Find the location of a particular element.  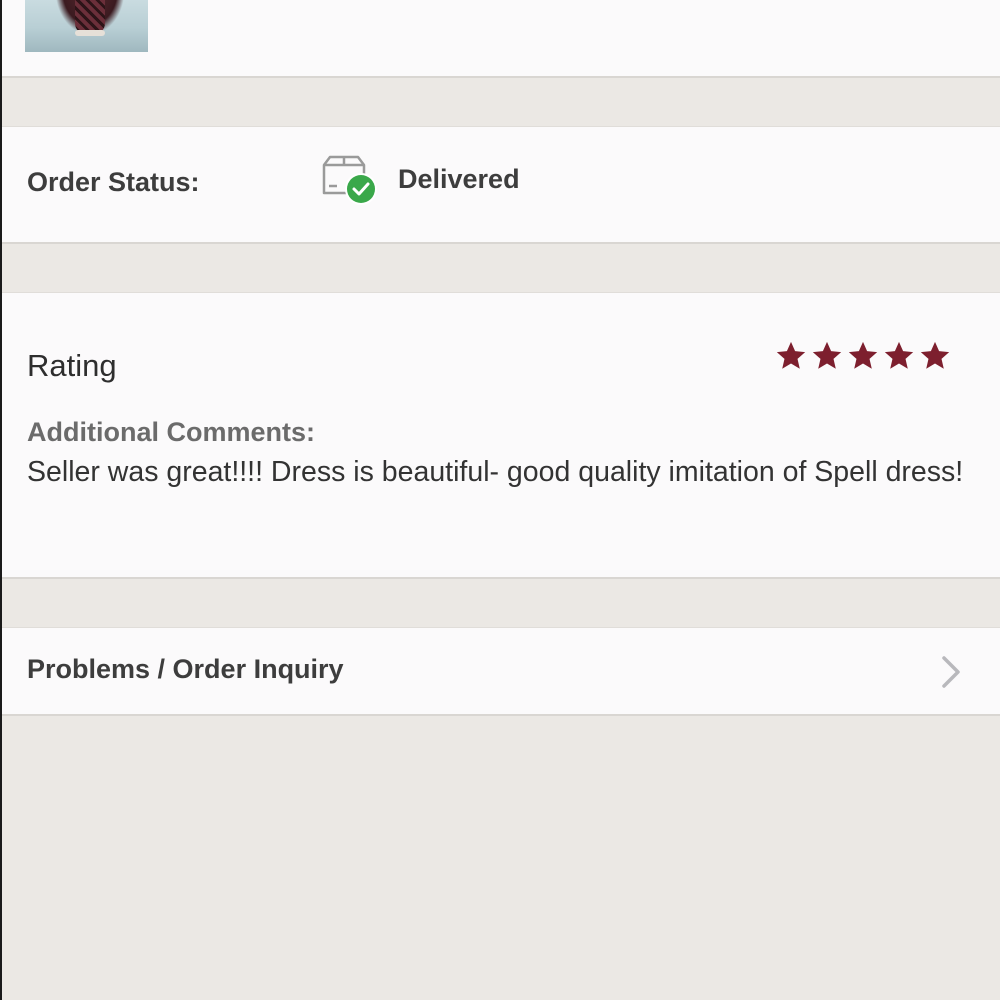

order-inquiry-label: Problems / Order Inquiry is located at coordinates (185, 669).